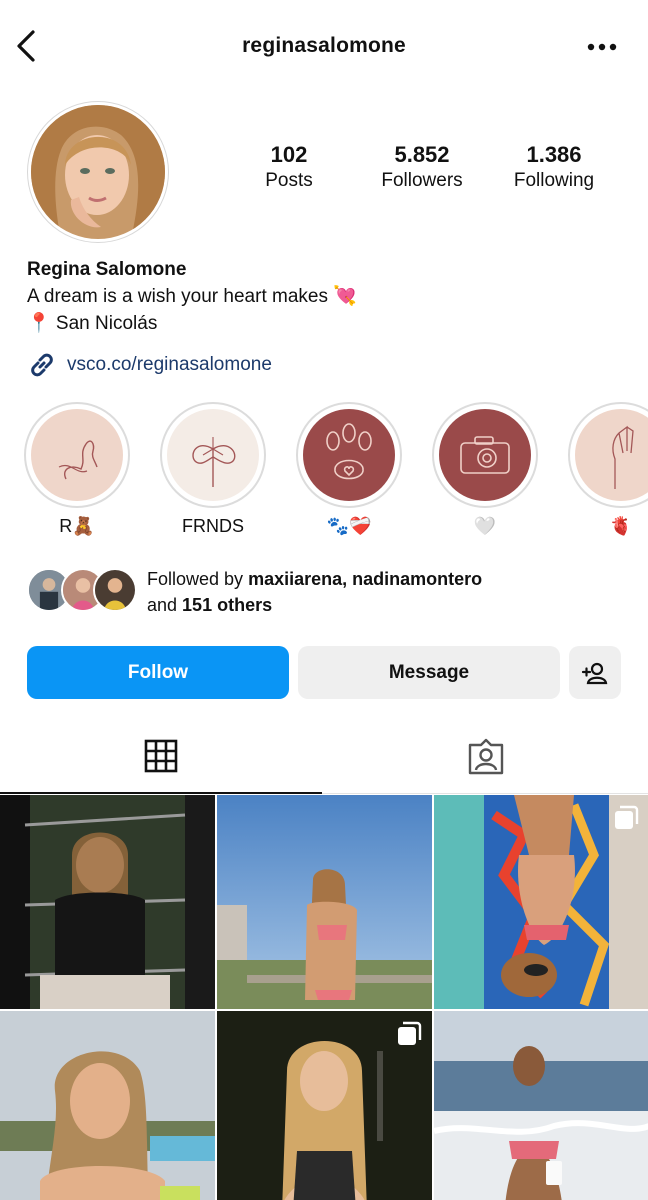 The height and width of the screenshot is (1200, 648). I want to click on following-count: 1.386, so click(554, 154).